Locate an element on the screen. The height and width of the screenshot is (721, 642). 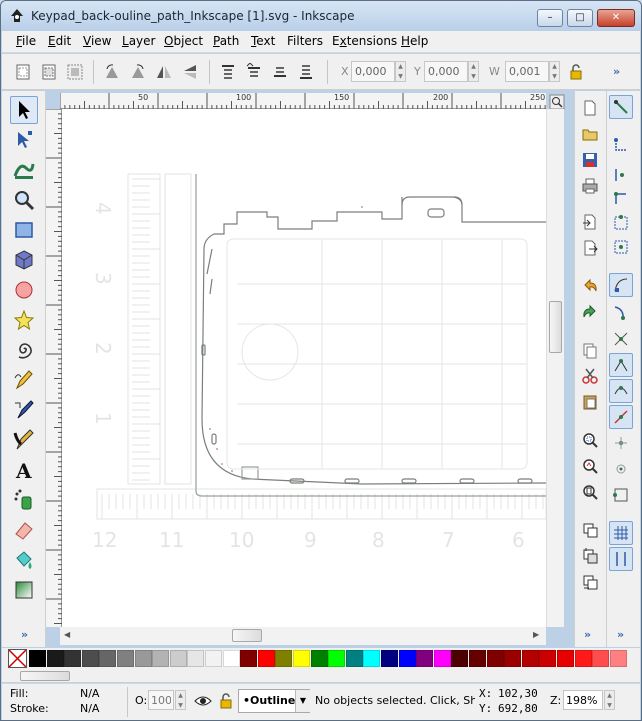
selector-tool-icon is located at coordinates (24, 110).